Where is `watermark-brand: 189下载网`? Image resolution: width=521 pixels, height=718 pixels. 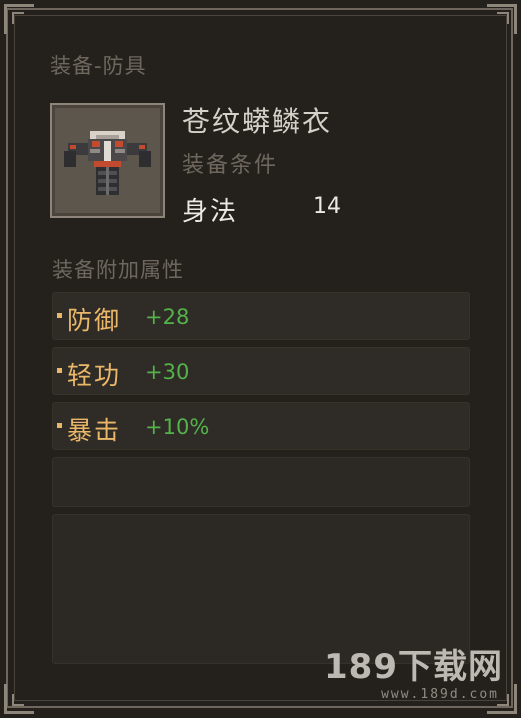
watermark-brand: 189下载网 is located at coordinates (413, 667).